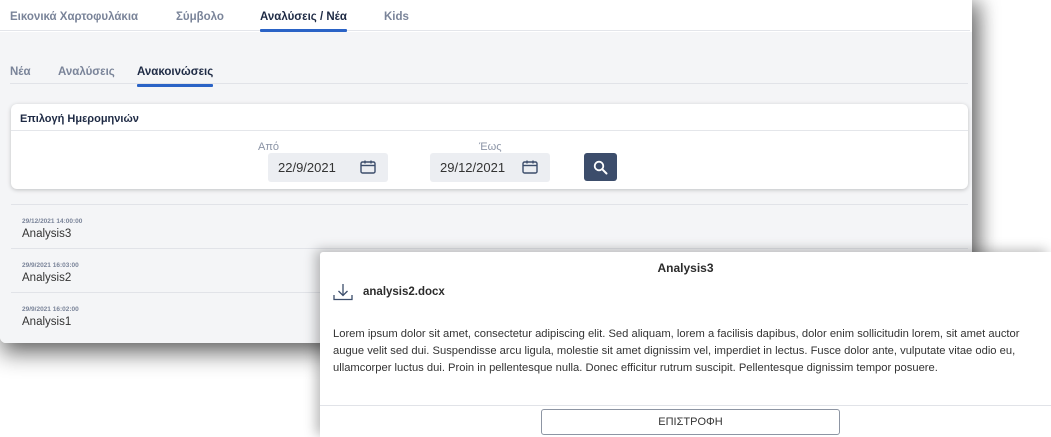 The width and height of the screenshot is (1051, 437). What do you see at coordinates (86, 72) in the screenshot?
I see `subtab-analyses: Αναλύσεις` at bounding box center [86, 72].